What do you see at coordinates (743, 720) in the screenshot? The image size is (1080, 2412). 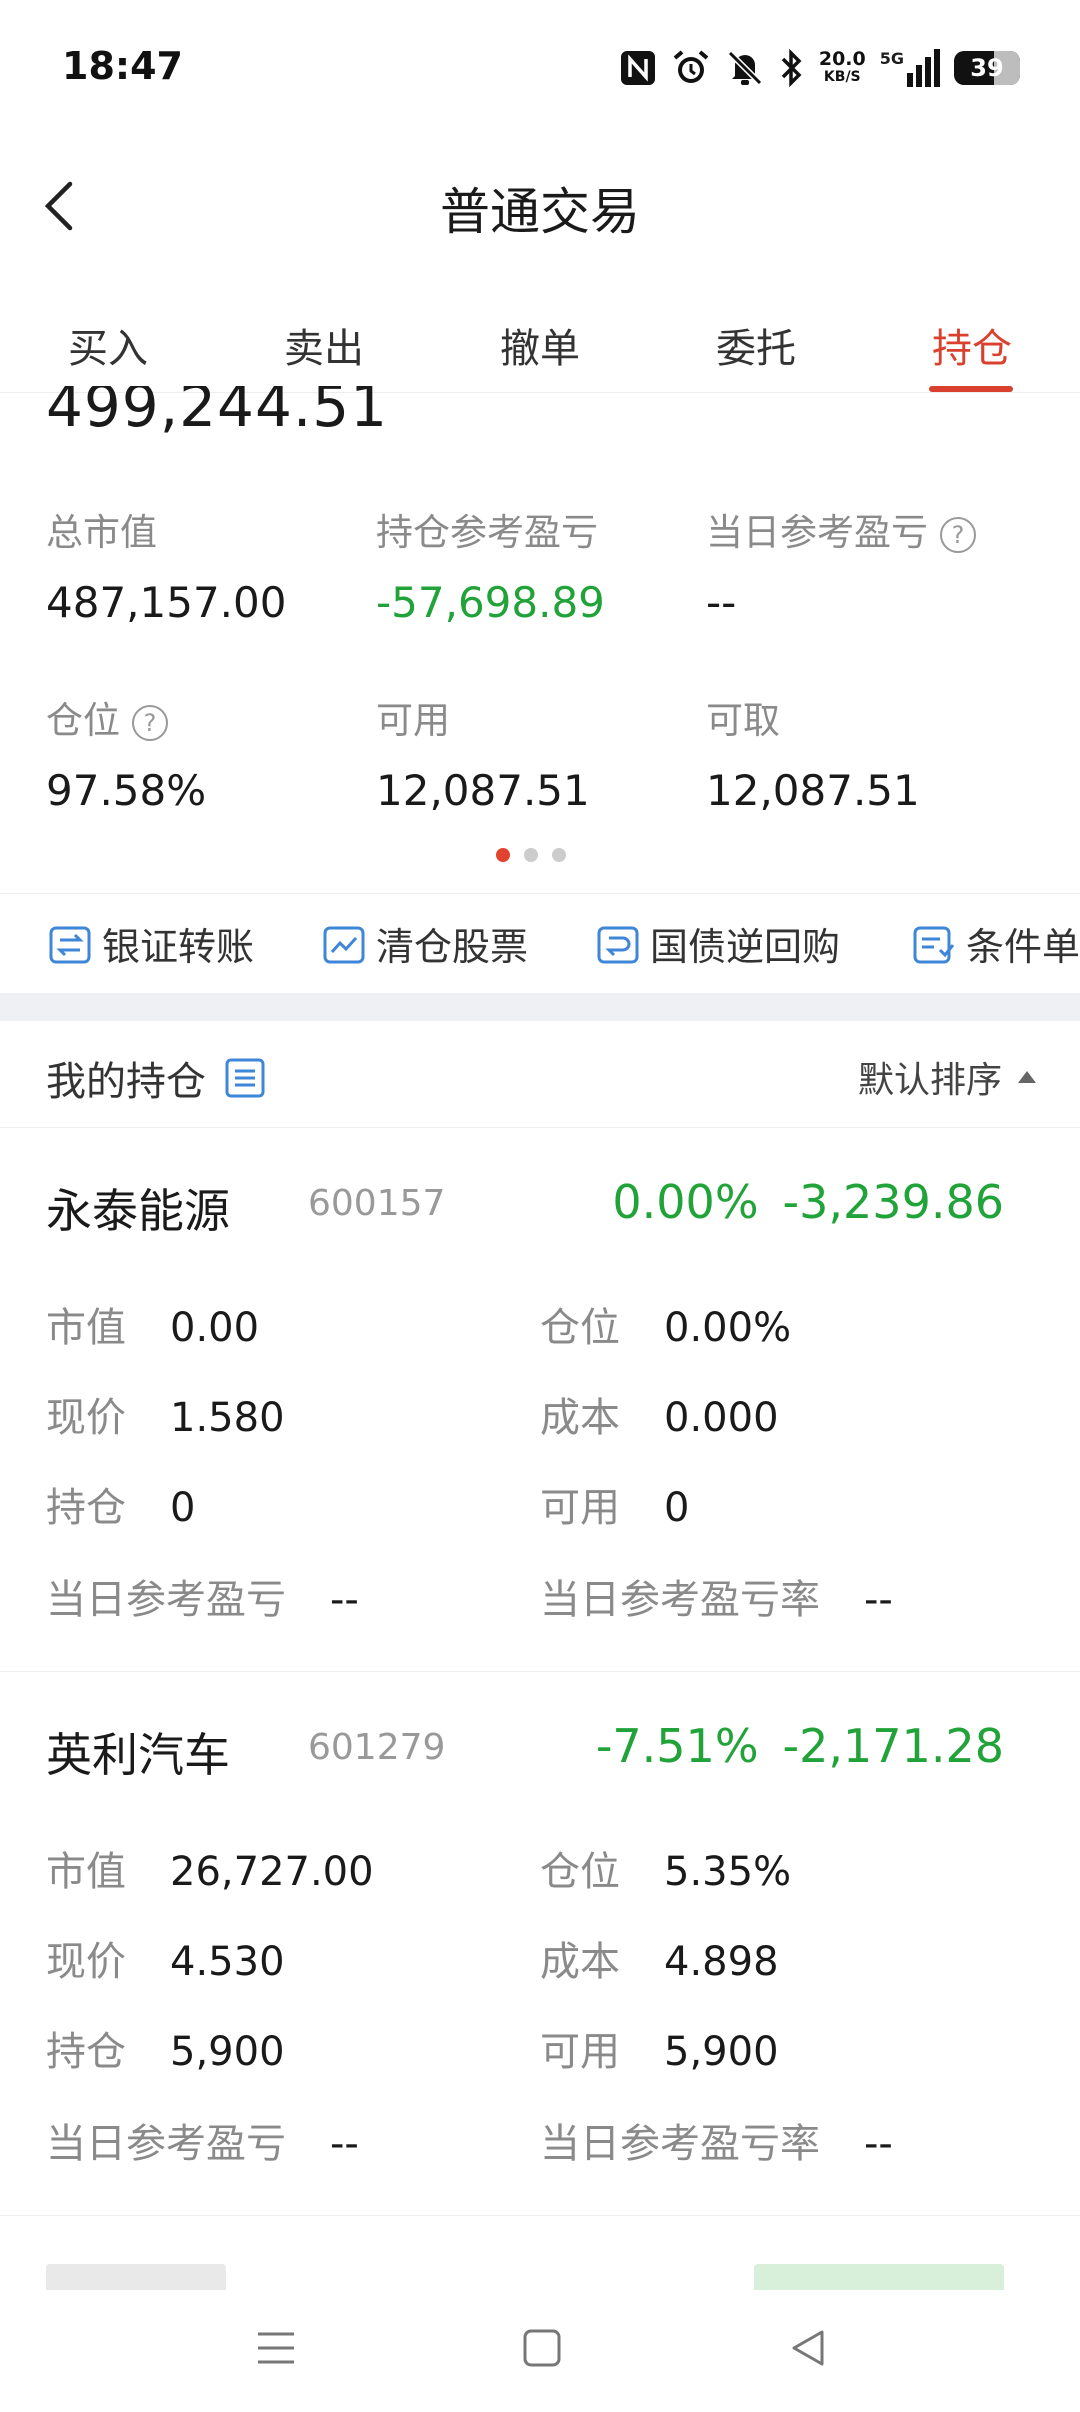 I see `withdrawable-label: 可取` at bounding box center [743, 720].